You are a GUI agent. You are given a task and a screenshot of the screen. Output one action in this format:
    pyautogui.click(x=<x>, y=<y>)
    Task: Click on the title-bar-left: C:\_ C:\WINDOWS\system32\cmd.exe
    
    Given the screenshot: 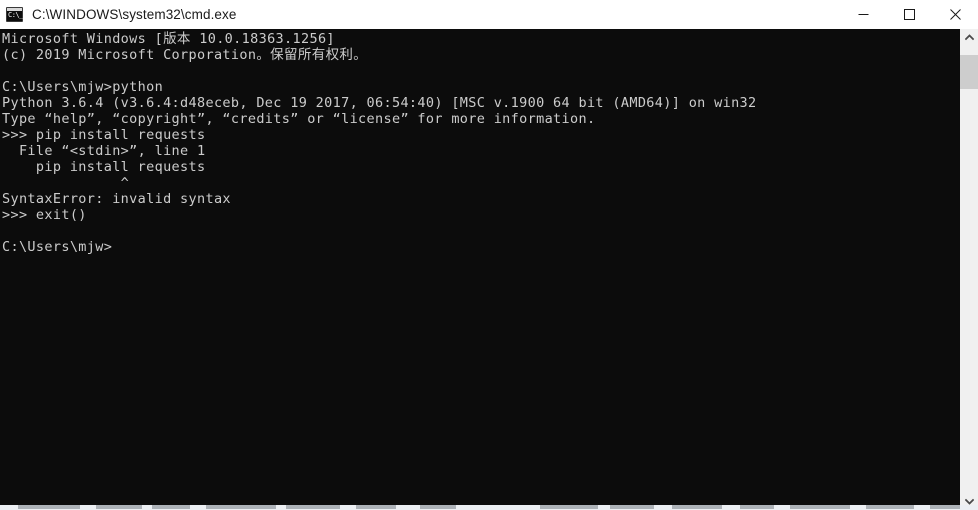 What is the action you would take?
    pyautogui.click(x=420, y=14)
    